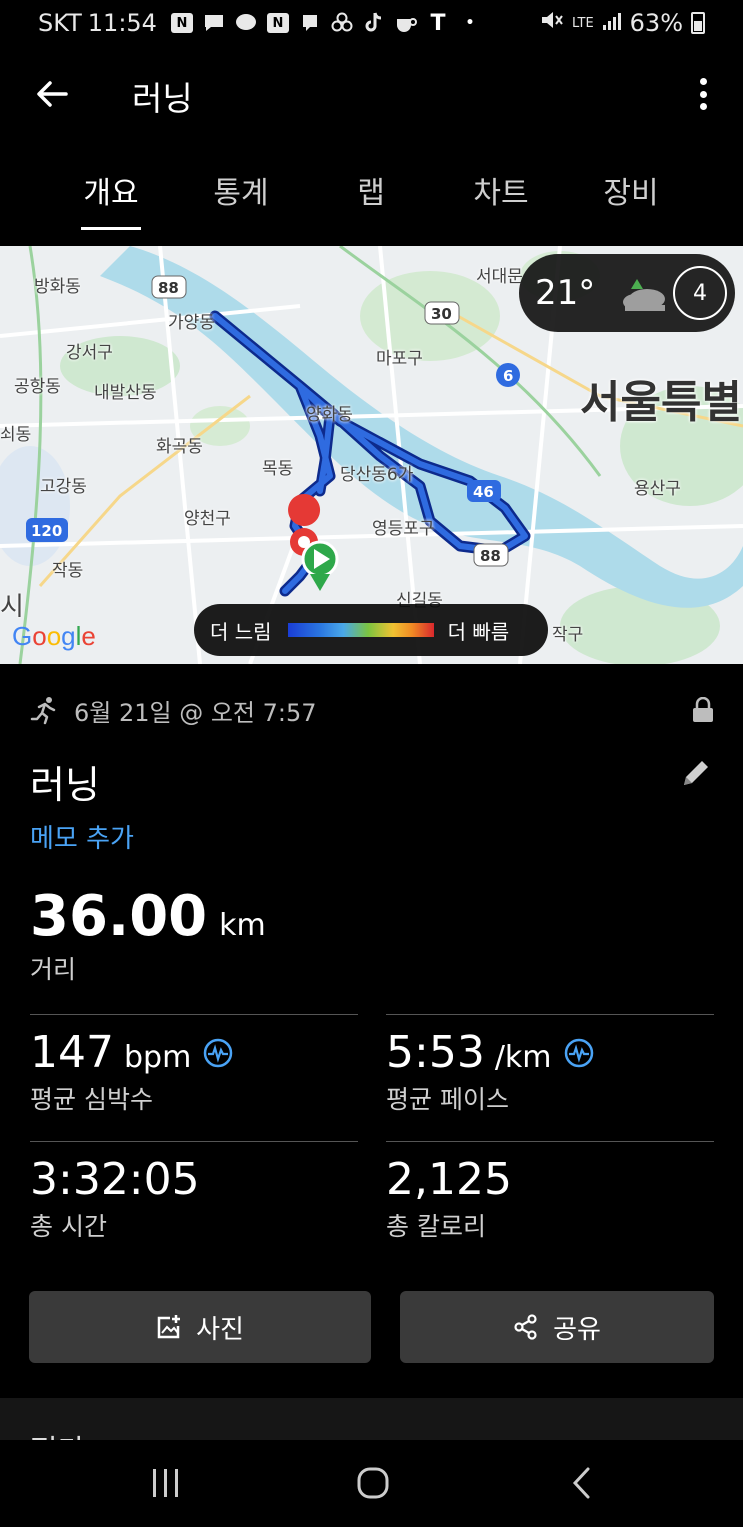 The width and height of the screenshot is (743, 1527). What do you see at coordinates (220, 1329) in the screenshot?
I see `add-photo-label: 사진` at bounding box center [220, 1329].